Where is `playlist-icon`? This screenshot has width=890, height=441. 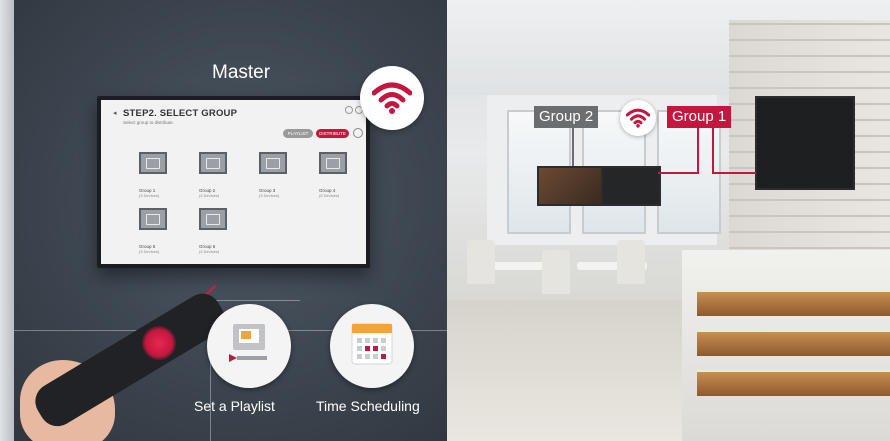
playlist-icon is located at coordinates (248, 343).